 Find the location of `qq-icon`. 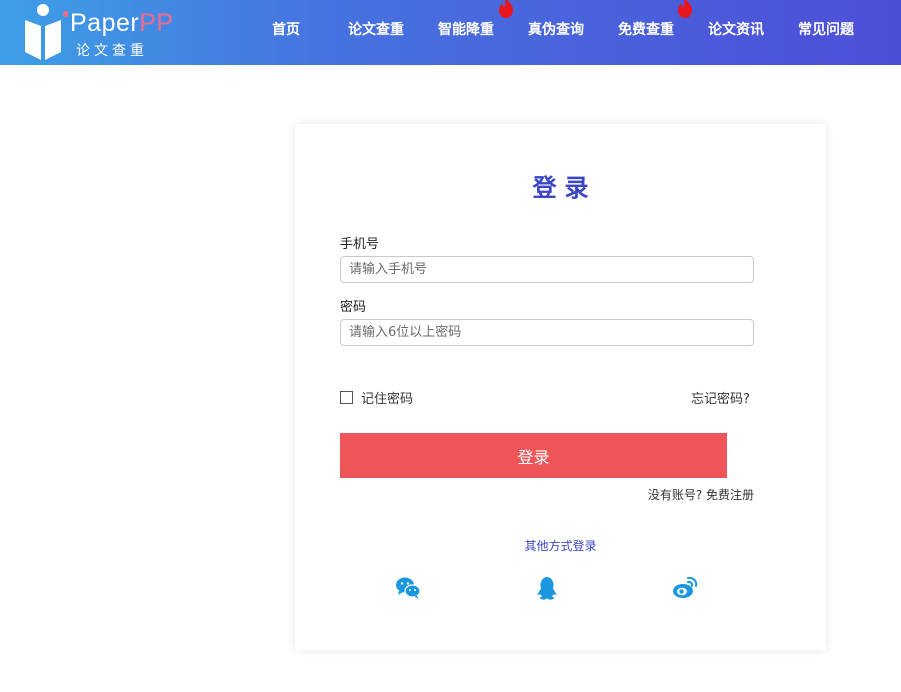

qq-icon is located at coordinates (547, 588).